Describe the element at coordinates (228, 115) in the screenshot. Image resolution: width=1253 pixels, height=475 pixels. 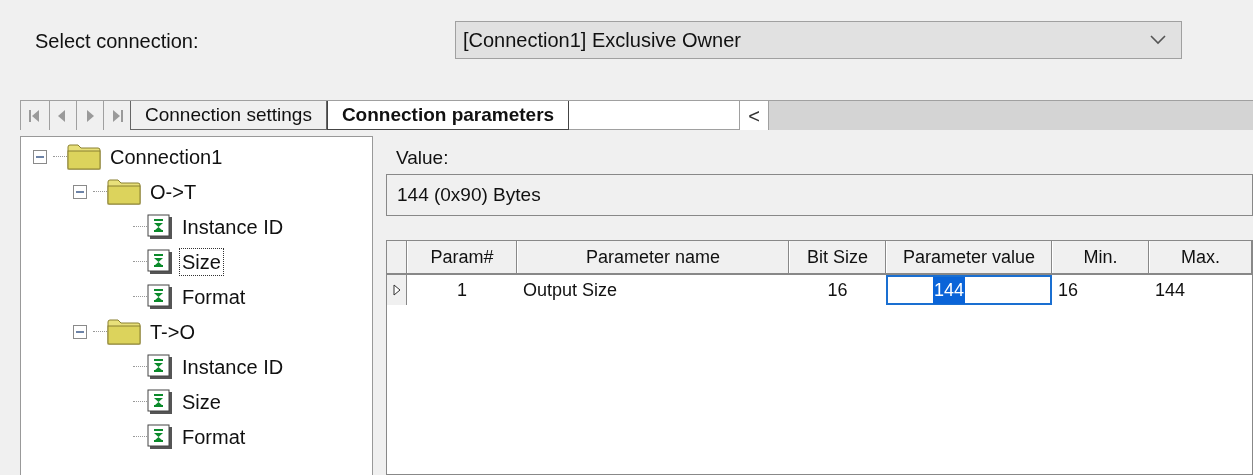
I see `tab: Connection settings` at that location.